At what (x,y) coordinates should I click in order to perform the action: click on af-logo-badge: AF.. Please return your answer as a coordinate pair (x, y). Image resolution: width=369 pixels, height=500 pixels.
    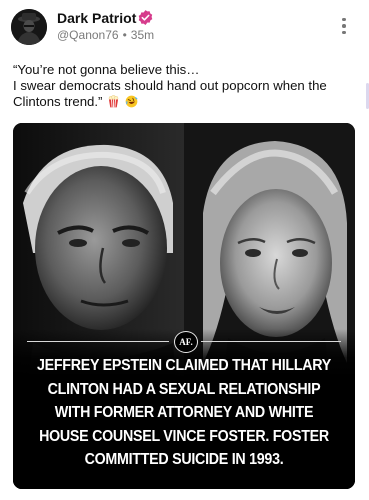
    Looking at the image, I should click on (186, 342).